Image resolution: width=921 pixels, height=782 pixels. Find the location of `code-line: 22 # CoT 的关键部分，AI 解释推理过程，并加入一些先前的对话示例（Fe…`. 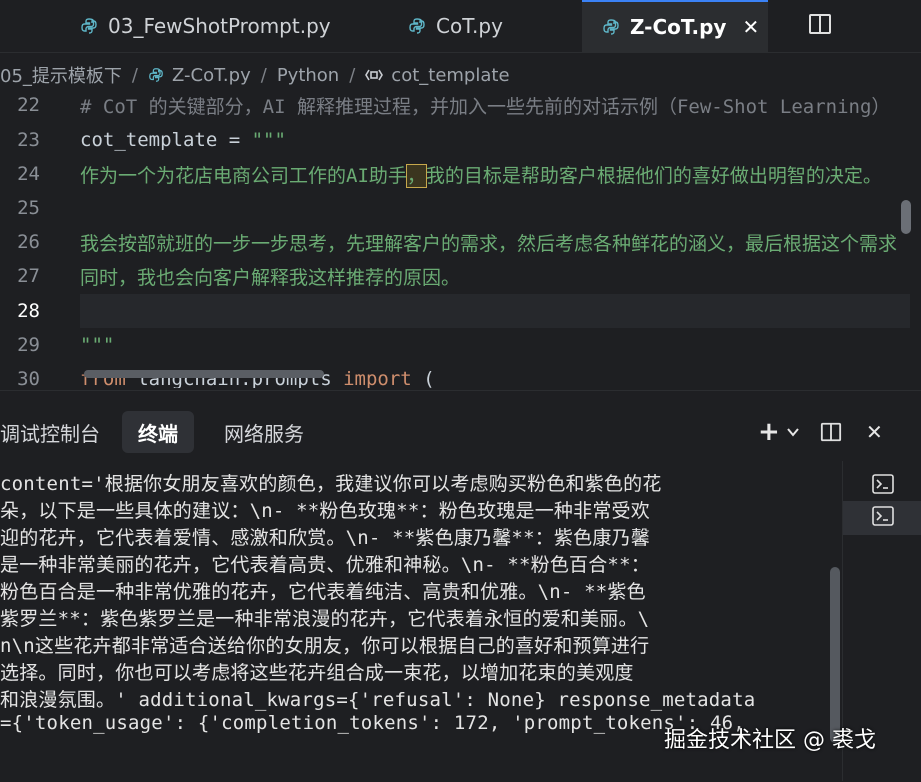

code-line: 22 # CoT 的关键部分，AI 解释推理过程，并加入一些先前的对话示例（Fe… is located at coordinates (460, 109).